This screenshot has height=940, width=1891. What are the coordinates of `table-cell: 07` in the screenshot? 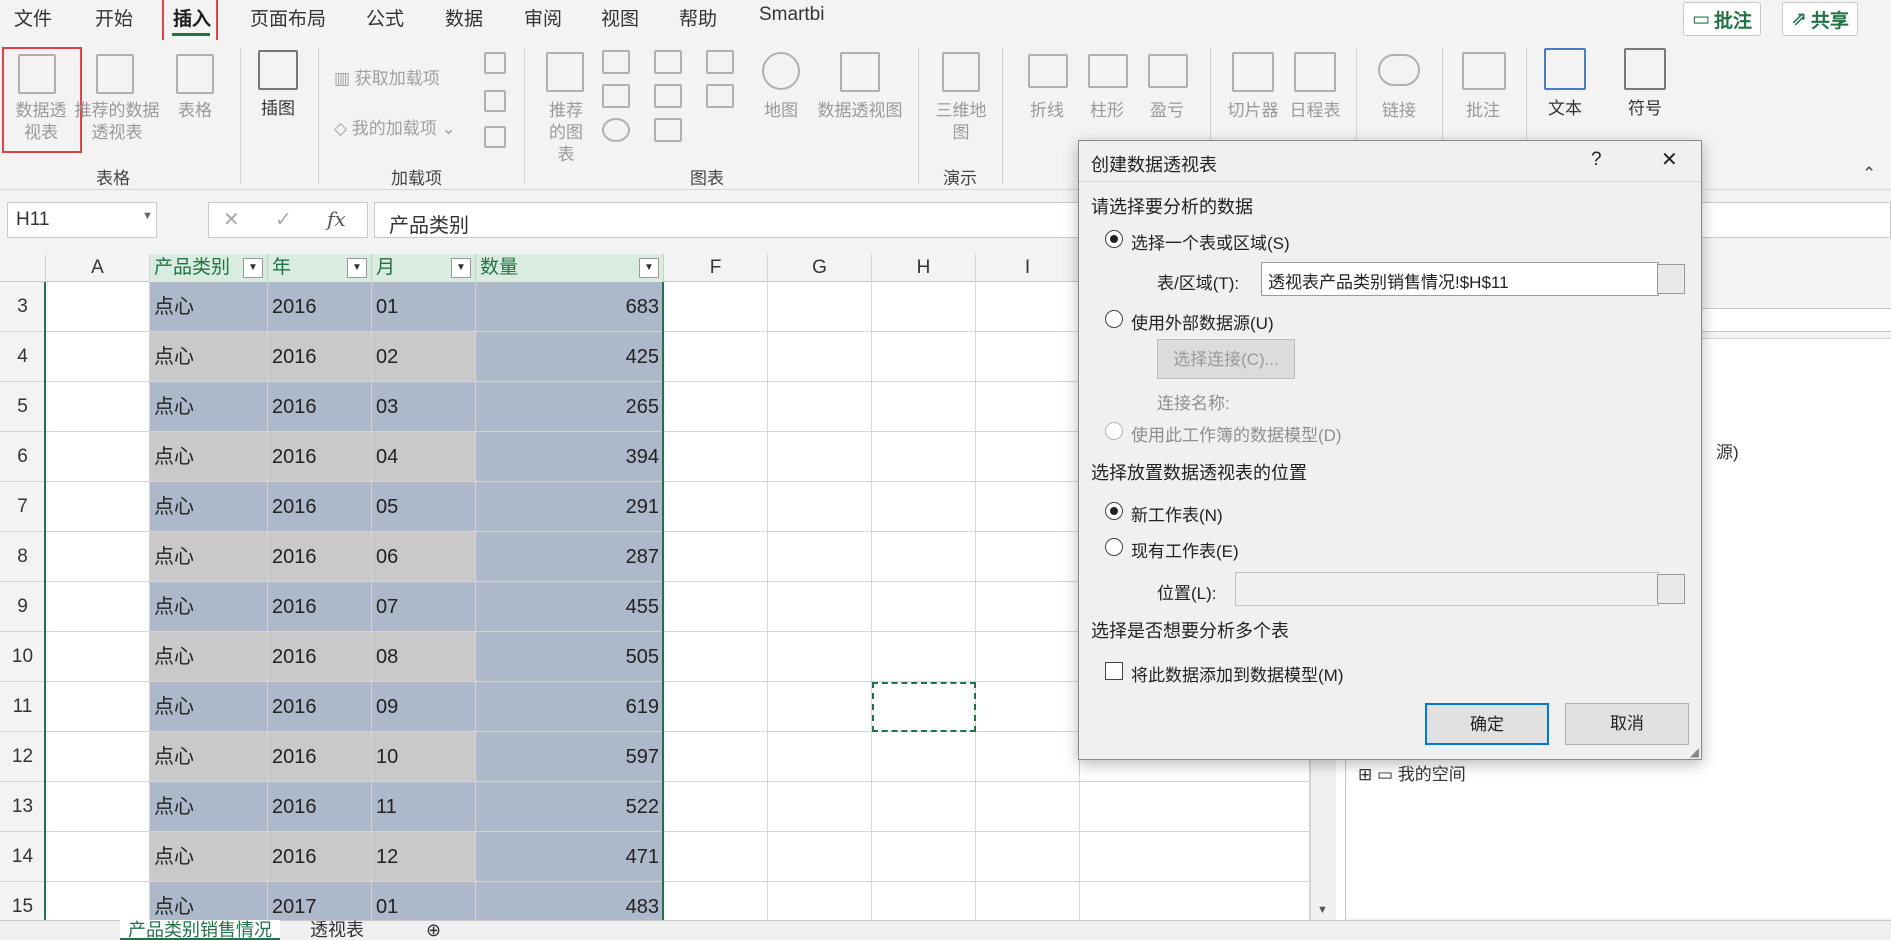 It's located at (424, 607).